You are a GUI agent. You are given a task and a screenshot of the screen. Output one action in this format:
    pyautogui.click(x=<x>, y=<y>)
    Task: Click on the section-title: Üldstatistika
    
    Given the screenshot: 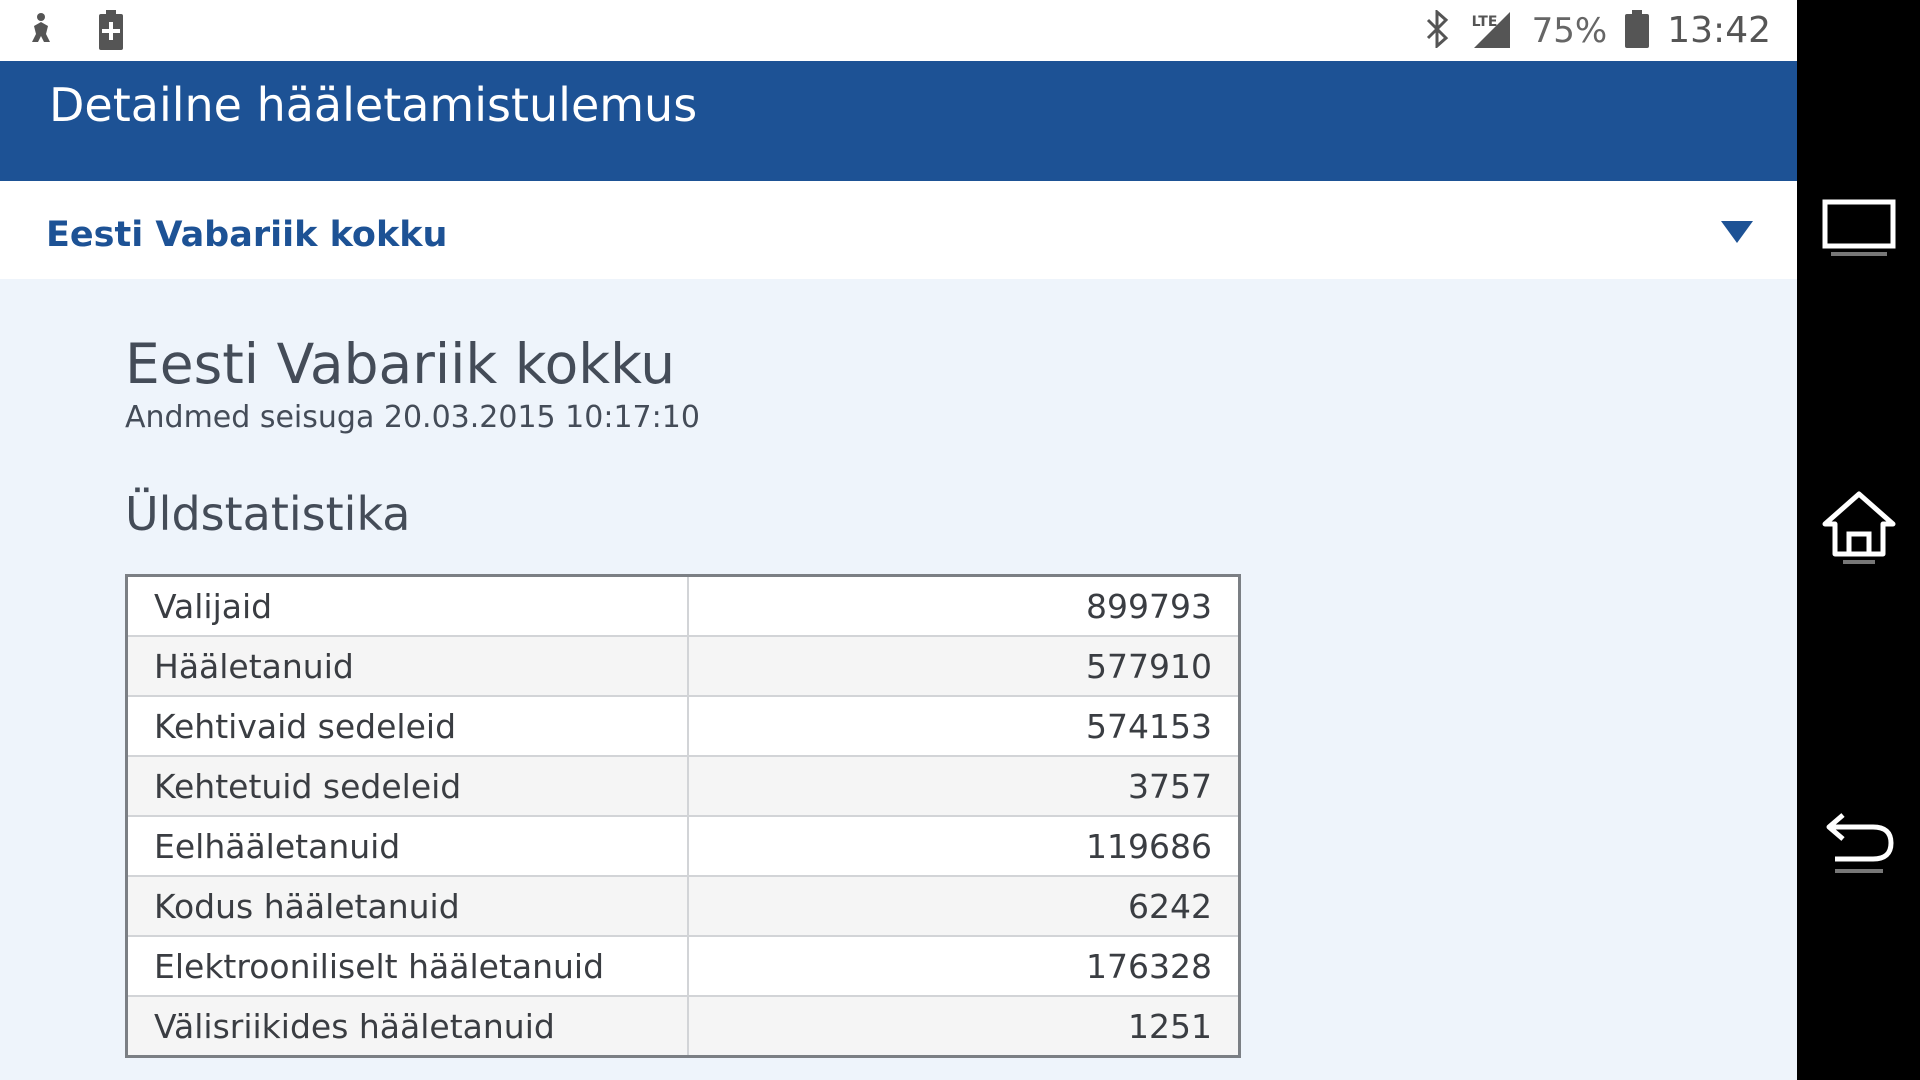 What is the action you would take?
    pyautogui.click(x=268, y=514)
    